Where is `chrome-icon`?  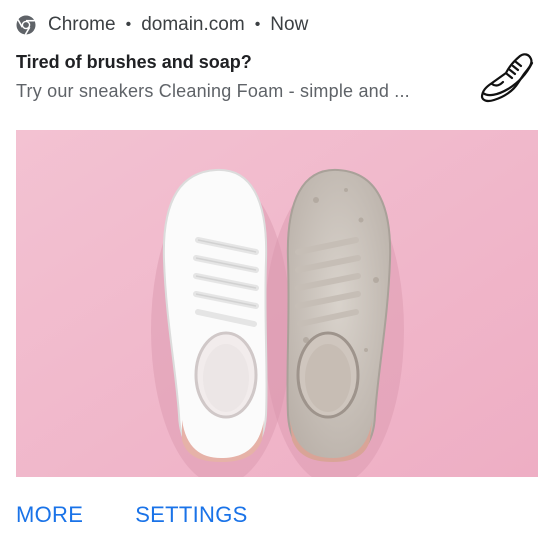 chrome-icon is located at coordinates (26, 25).